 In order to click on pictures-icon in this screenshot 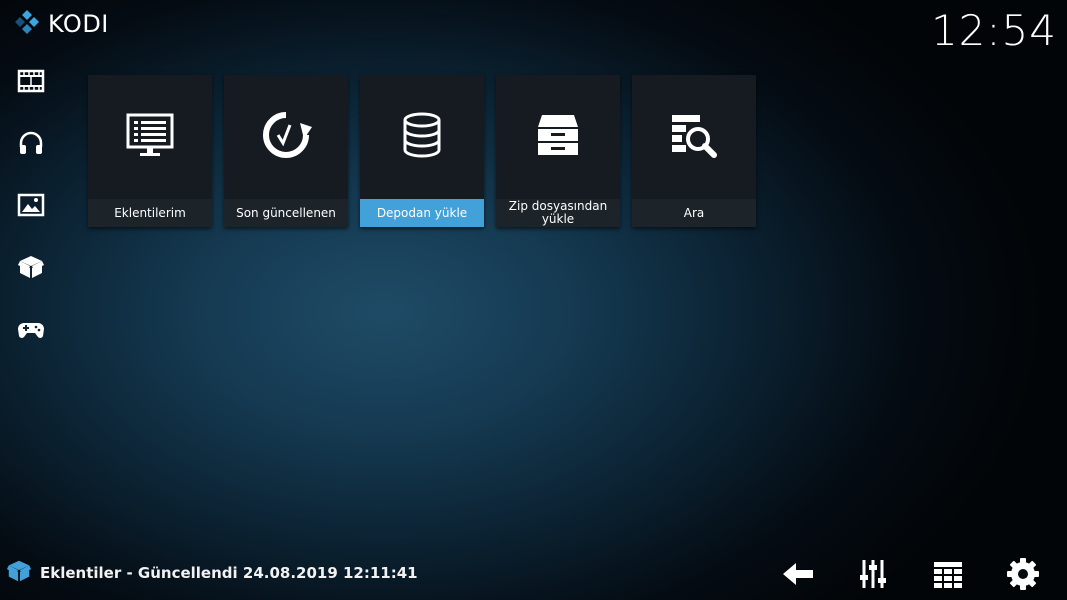, I will do `click(31, 205)`.